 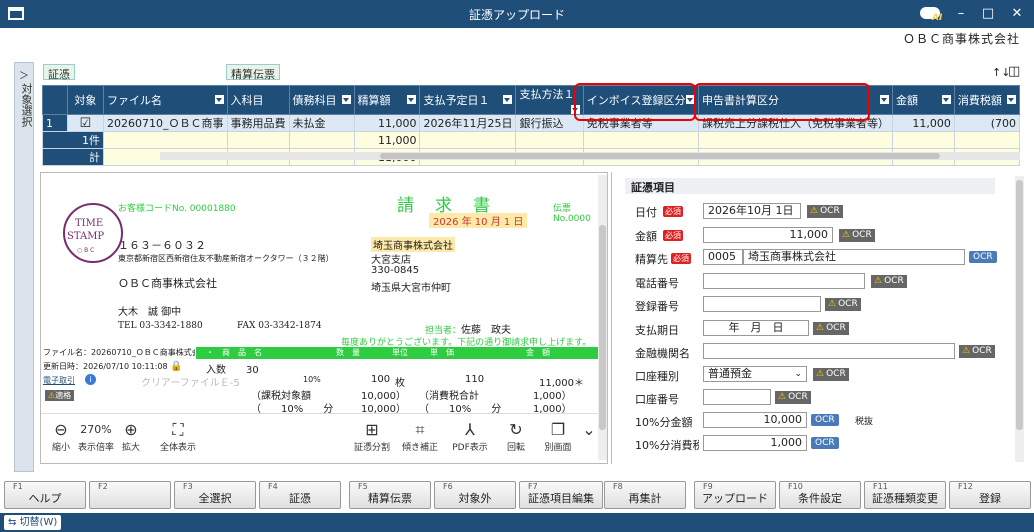 What do you see at coordinates (468, 123) in the screenshot?
I see `cell-due: 2026年11月25日` at bounding box center [468, 123].